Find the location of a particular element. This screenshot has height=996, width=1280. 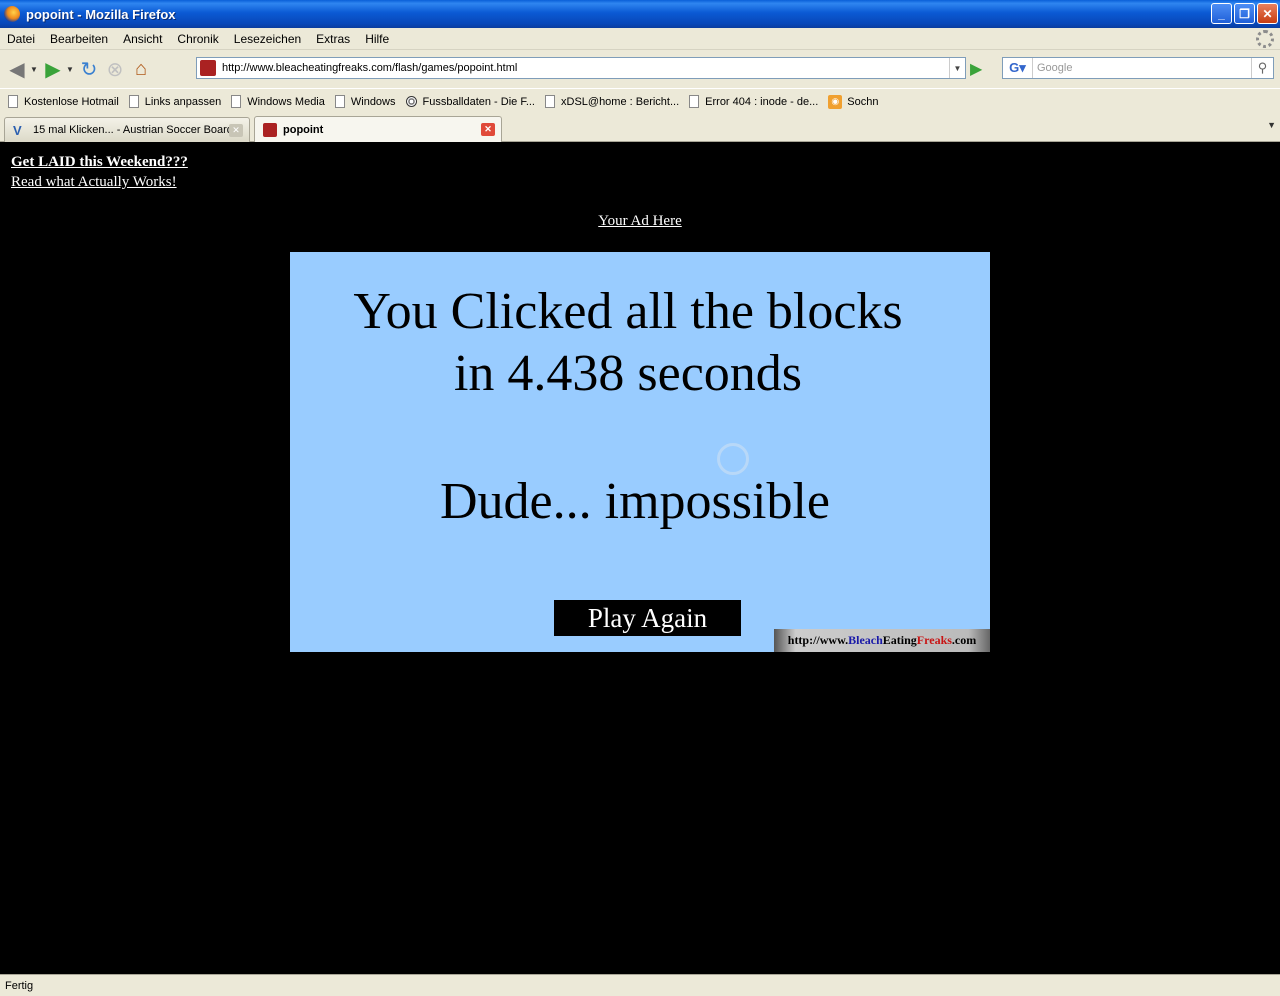

your-ad-here-link: Your Ad Here is located at coordinates (639, 221).